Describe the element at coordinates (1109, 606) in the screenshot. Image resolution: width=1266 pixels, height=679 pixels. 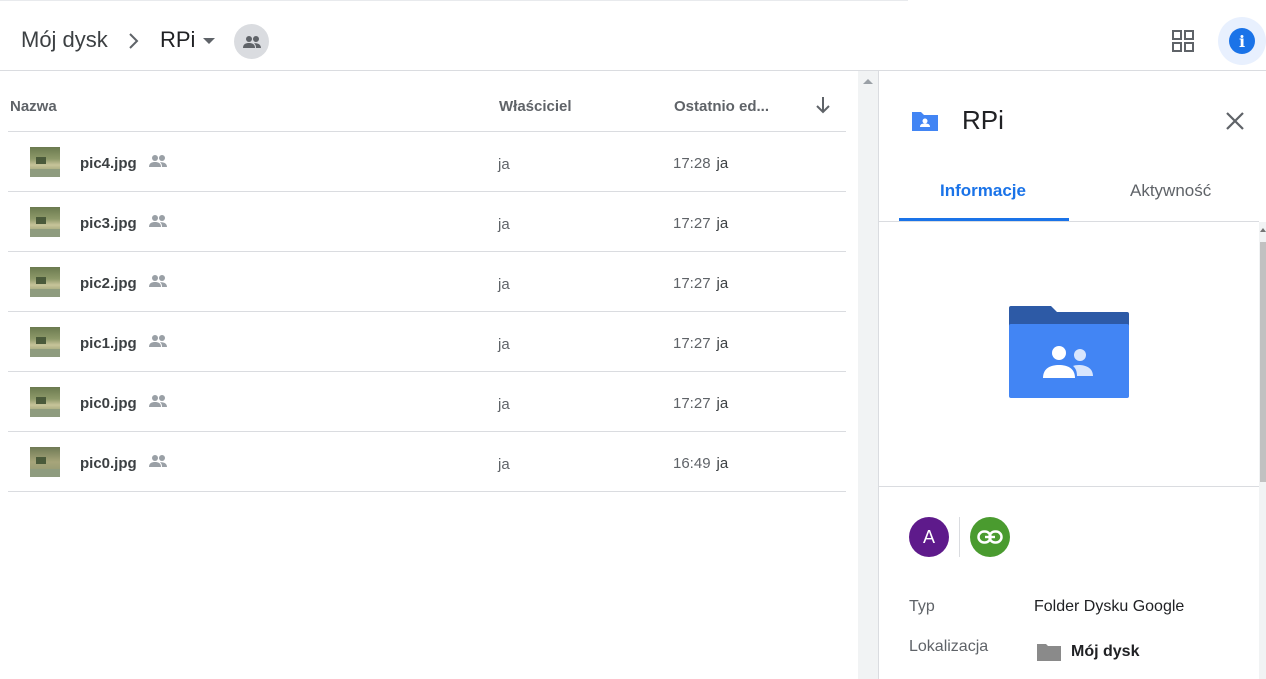
I see `prop-type-value: Folder Dysku Google` at that location.